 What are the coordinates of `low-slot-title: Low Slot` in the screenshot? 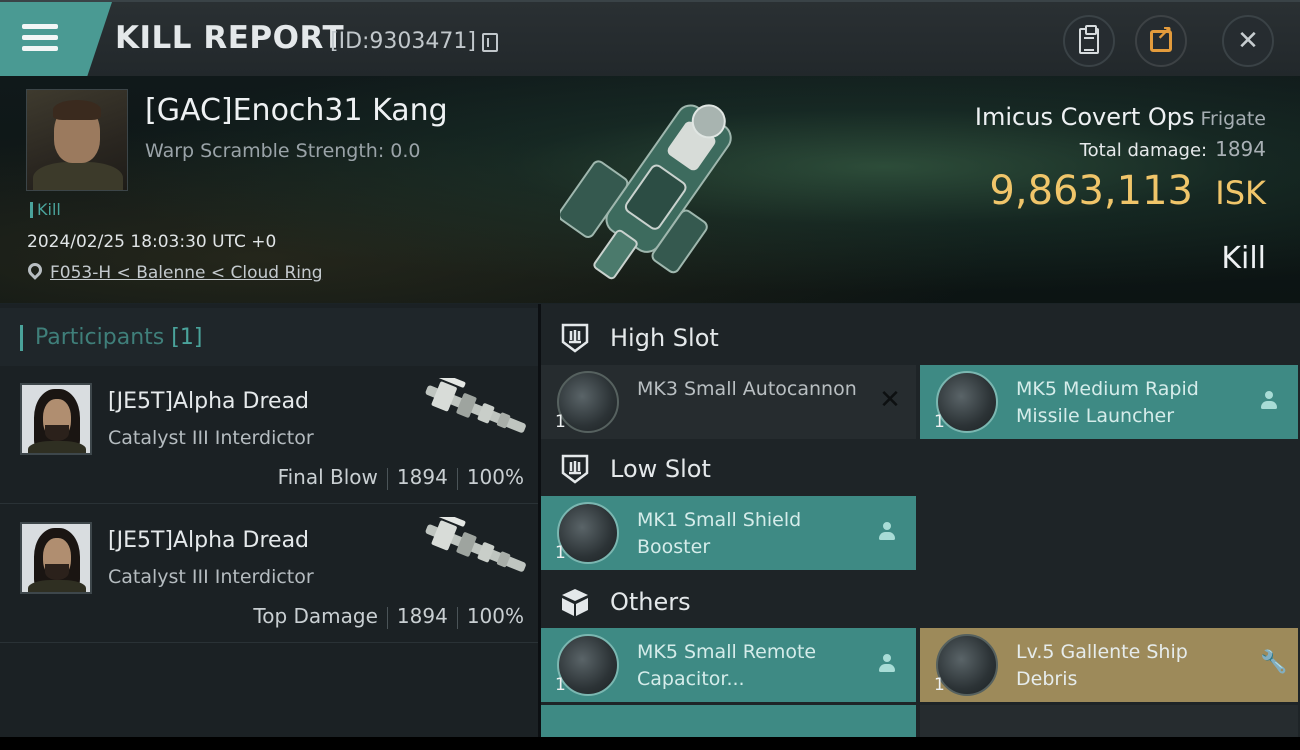 It's located at (660, 469).